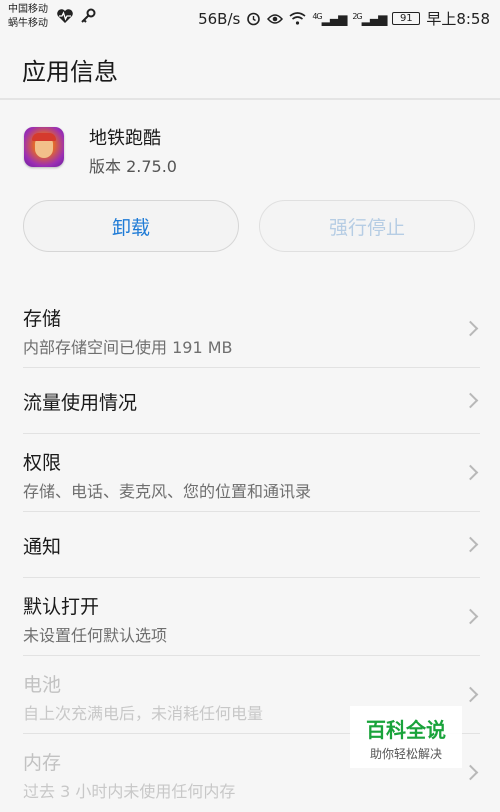  Describe the element at coordinates (250, 145) in the screenshot. I see `app-header: 地铁跑酷 版本 2.75.0` at that location.